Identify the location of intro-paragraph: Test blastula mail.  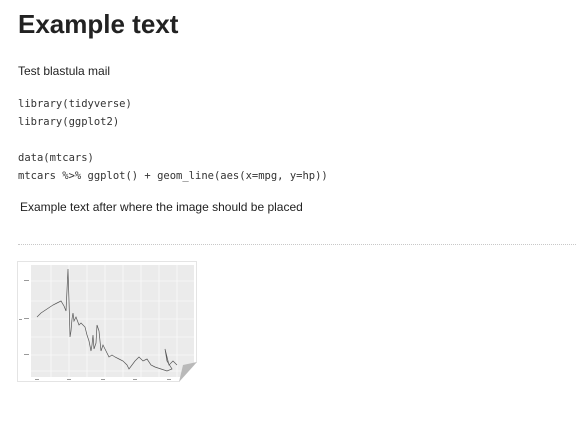
(64, 71).